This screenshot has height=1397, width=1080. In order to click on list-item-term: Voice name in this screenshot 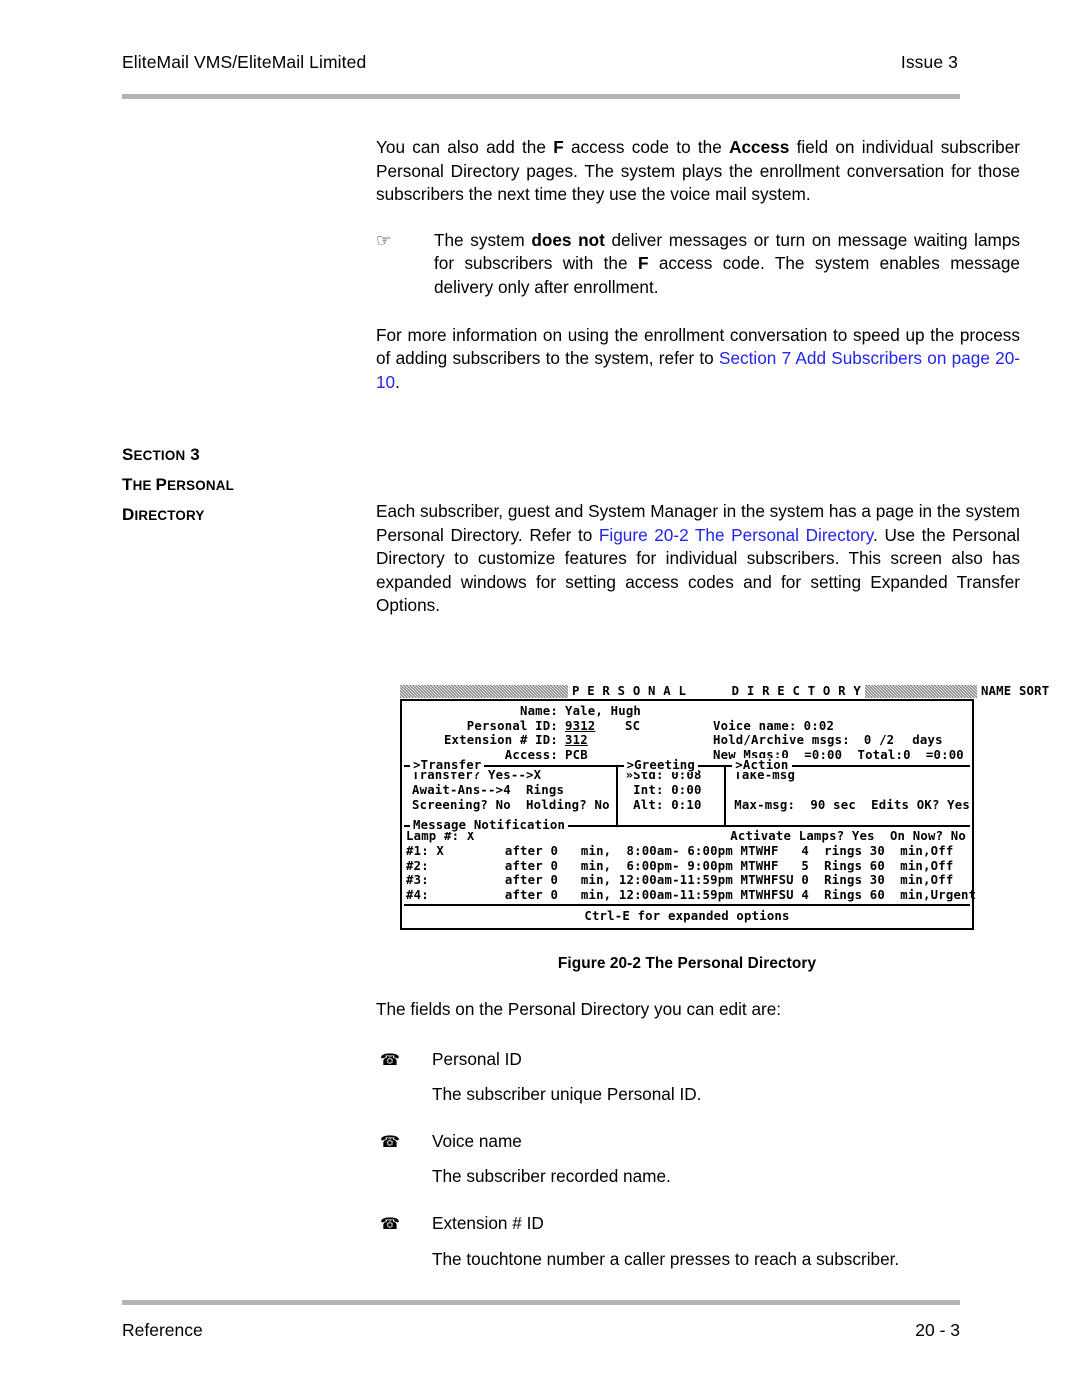, I will do `click(477, 1140)`.